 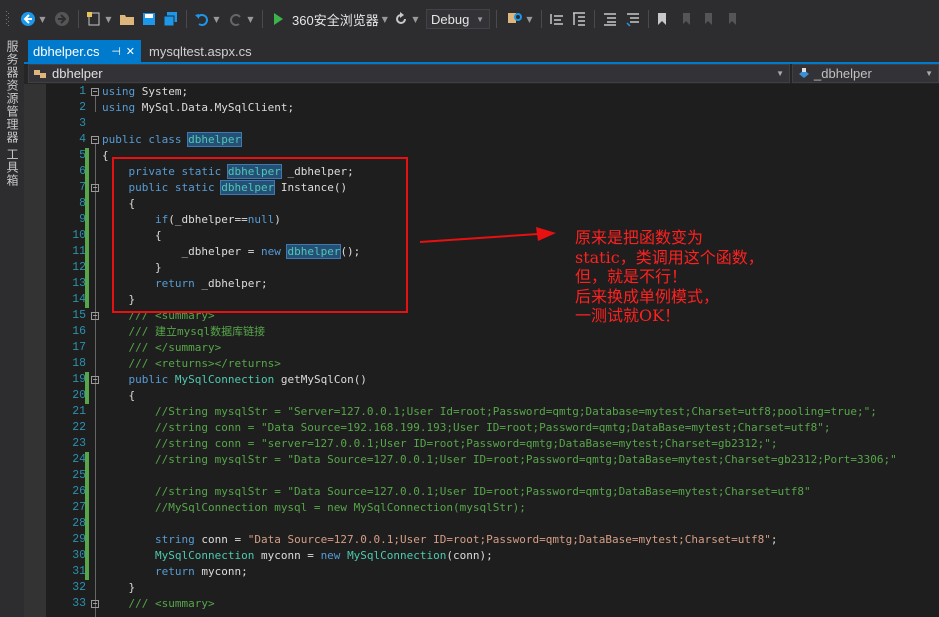 I want to click on comment-button, so click(x=610, y=19).